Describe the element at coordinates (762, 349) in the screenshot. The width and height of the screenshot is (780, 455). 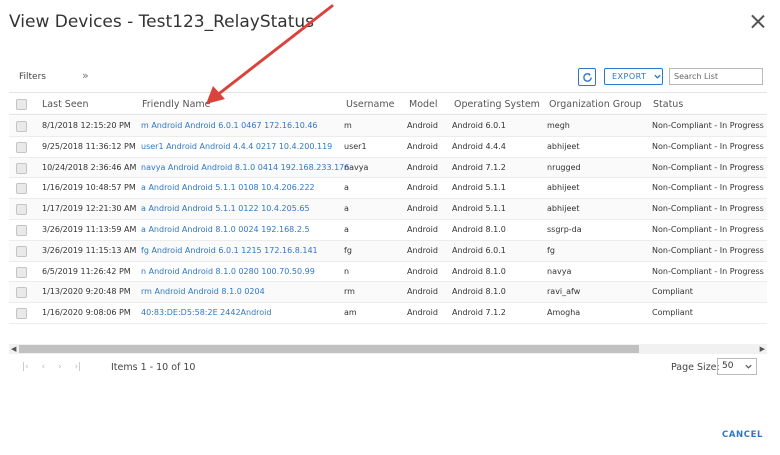
I see `scroll-right-icon: ▶` at that location.